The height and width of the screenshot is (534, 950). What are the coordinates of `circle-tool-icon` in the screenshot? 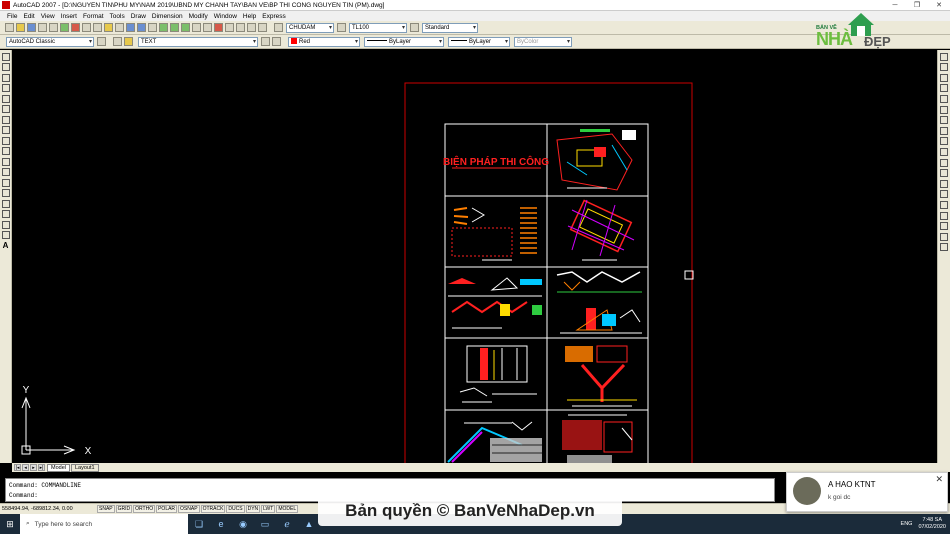 It's located at (5, 119).